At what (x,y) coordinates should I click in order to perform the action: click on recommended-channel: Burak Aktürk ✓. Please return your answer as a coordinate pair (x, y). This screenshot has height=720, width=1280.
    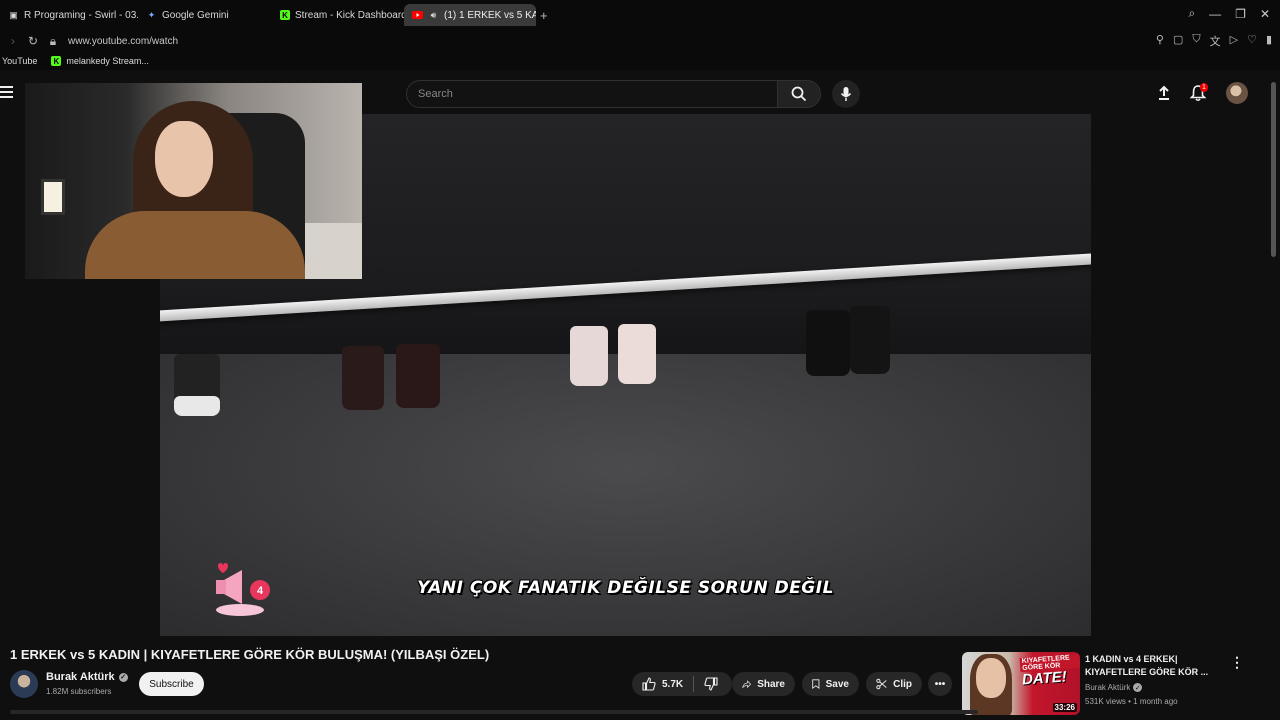
    Looking at the image, I should click on (1114, 687).